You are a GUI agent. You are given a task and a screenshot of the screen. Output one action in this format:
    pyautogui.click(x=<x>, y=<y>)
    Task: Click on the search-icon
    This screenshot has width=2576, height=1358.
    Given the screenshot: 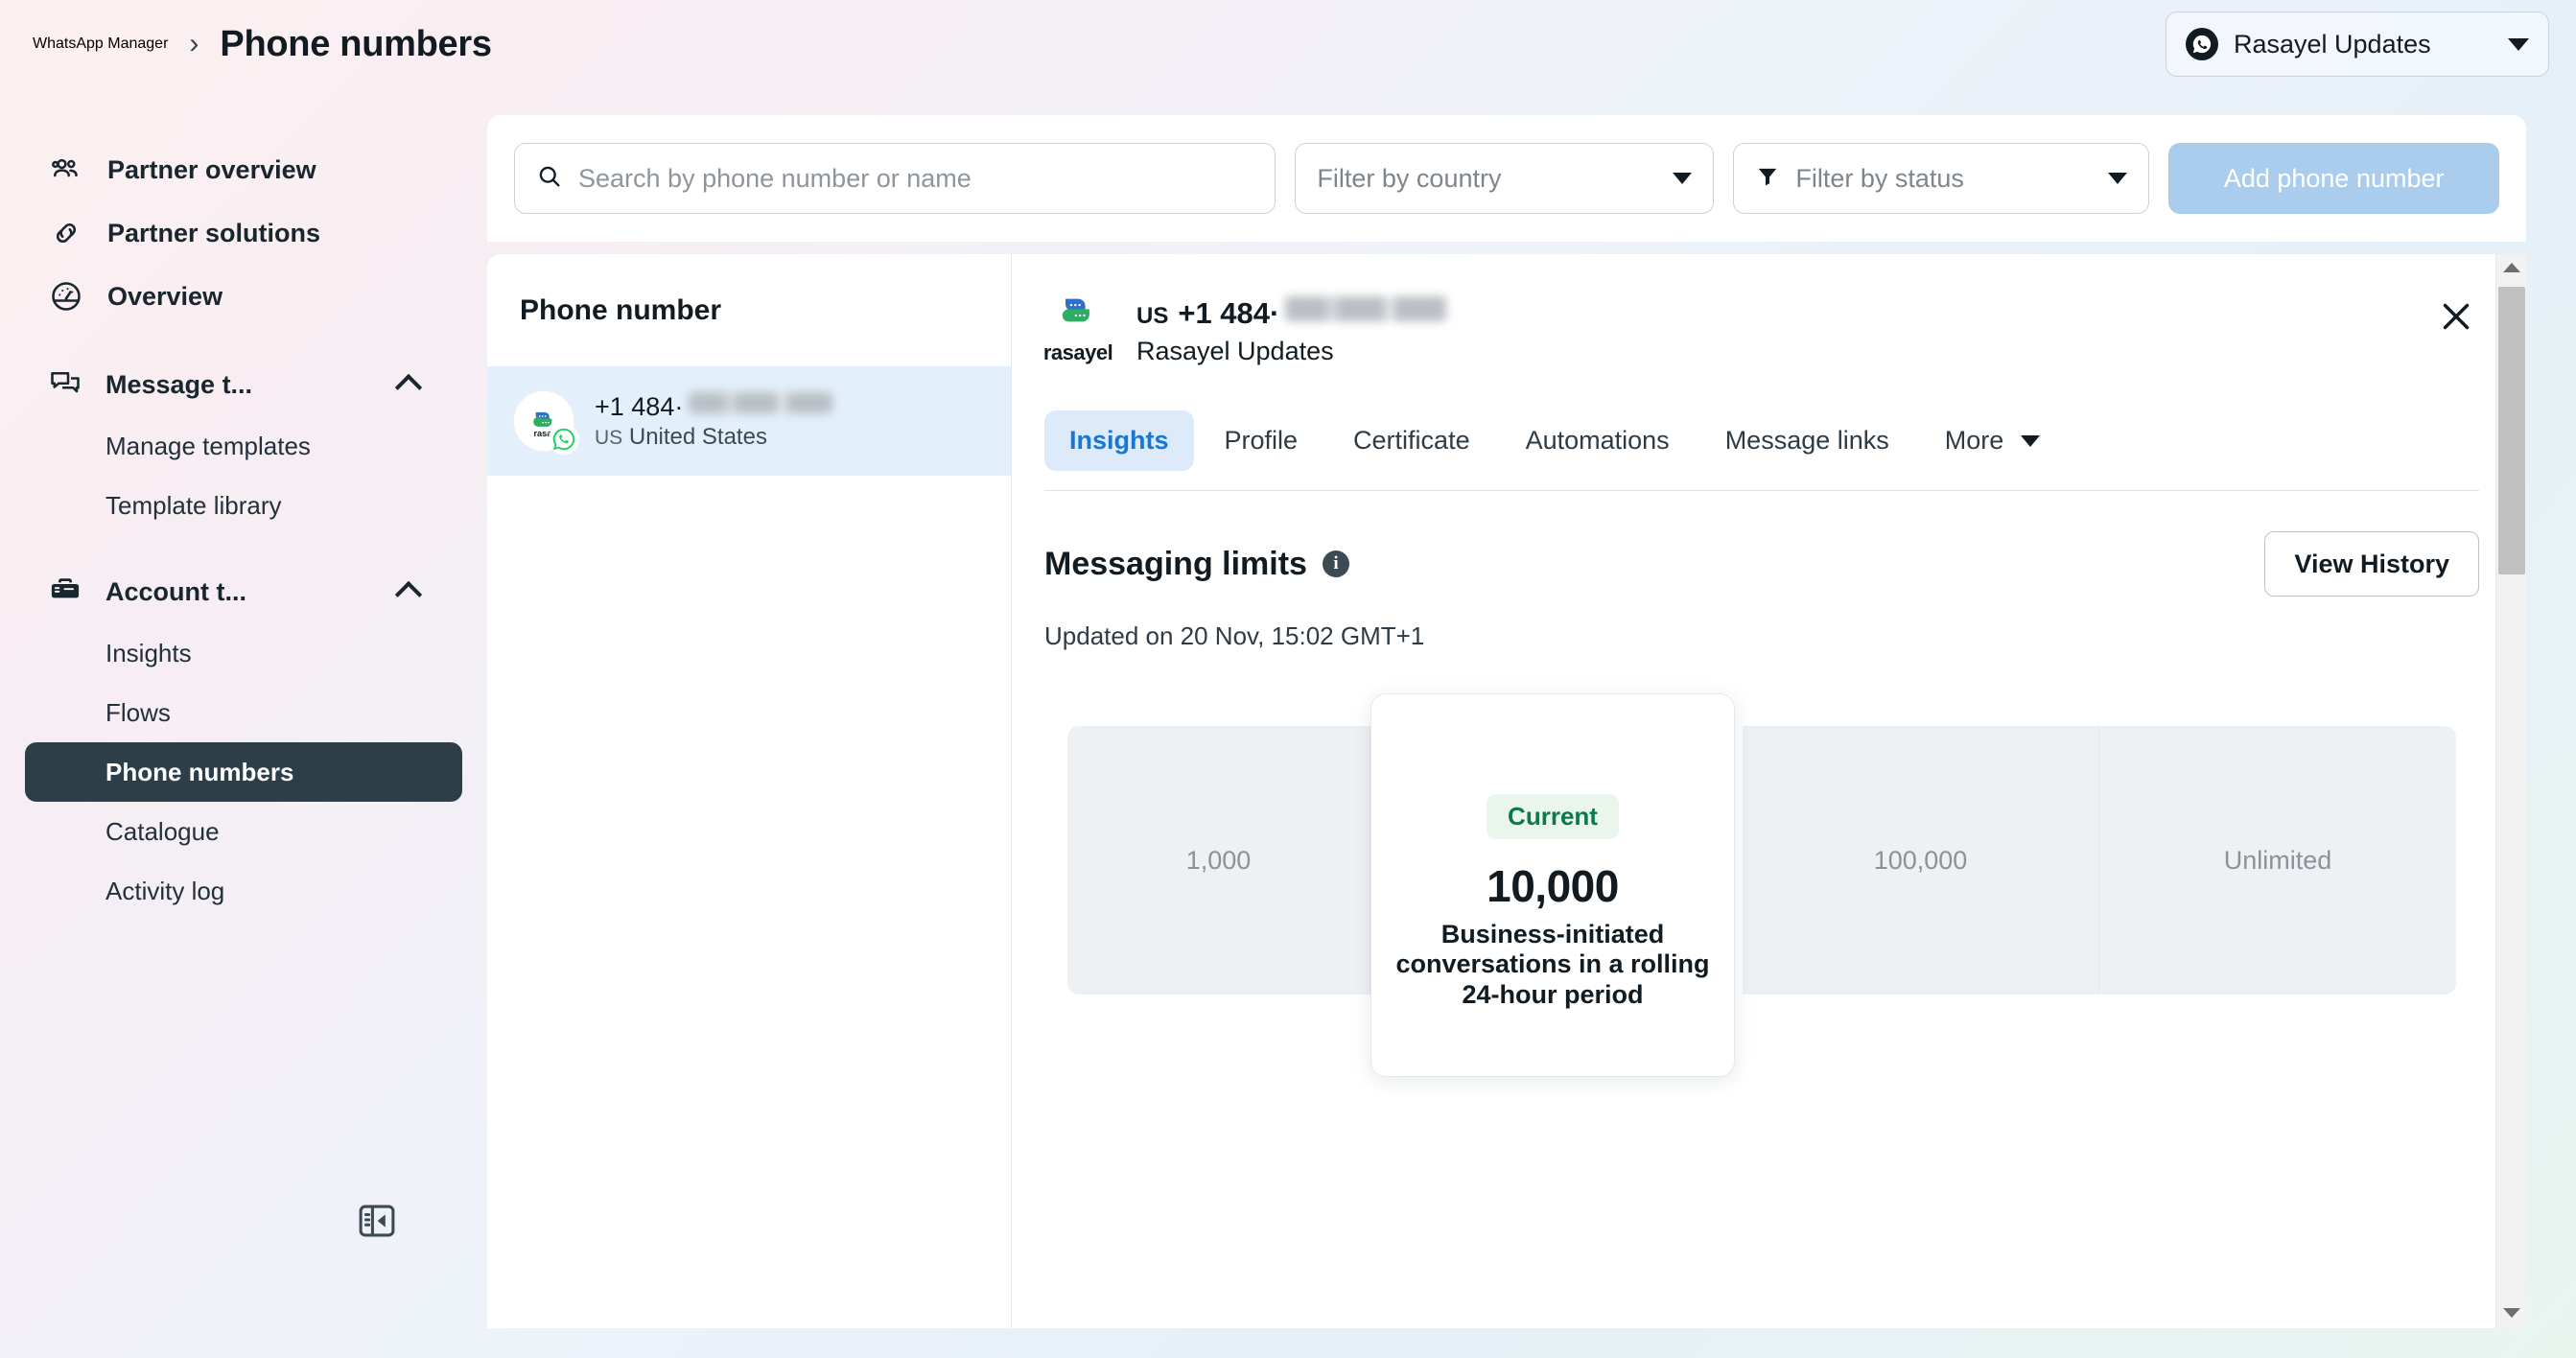 What is the action you would take?
    pyautogui.click(x=549, y=179)
    